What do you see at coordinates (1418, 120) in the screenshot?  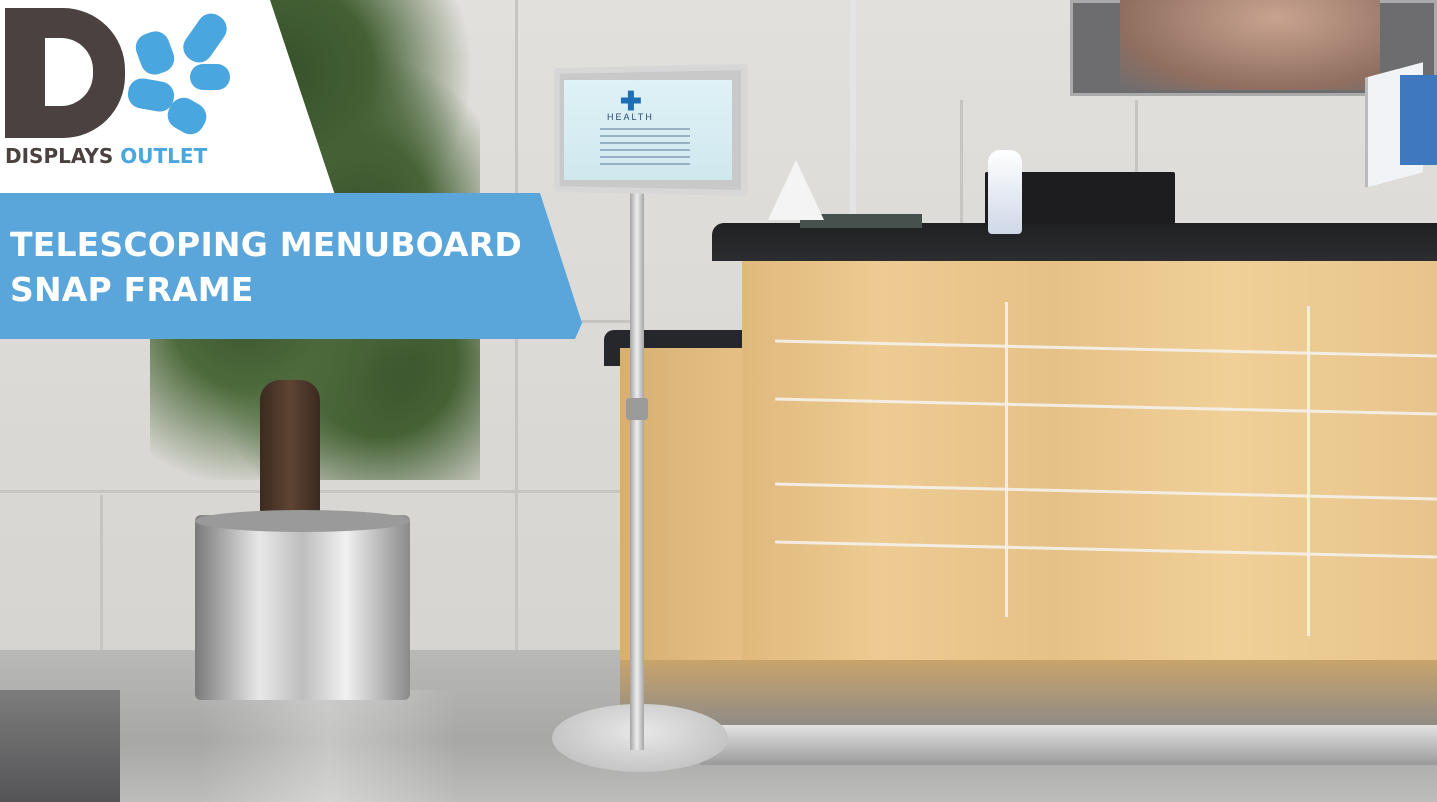 I see `desk-flag-blue` at bounding box center [1418, 120].